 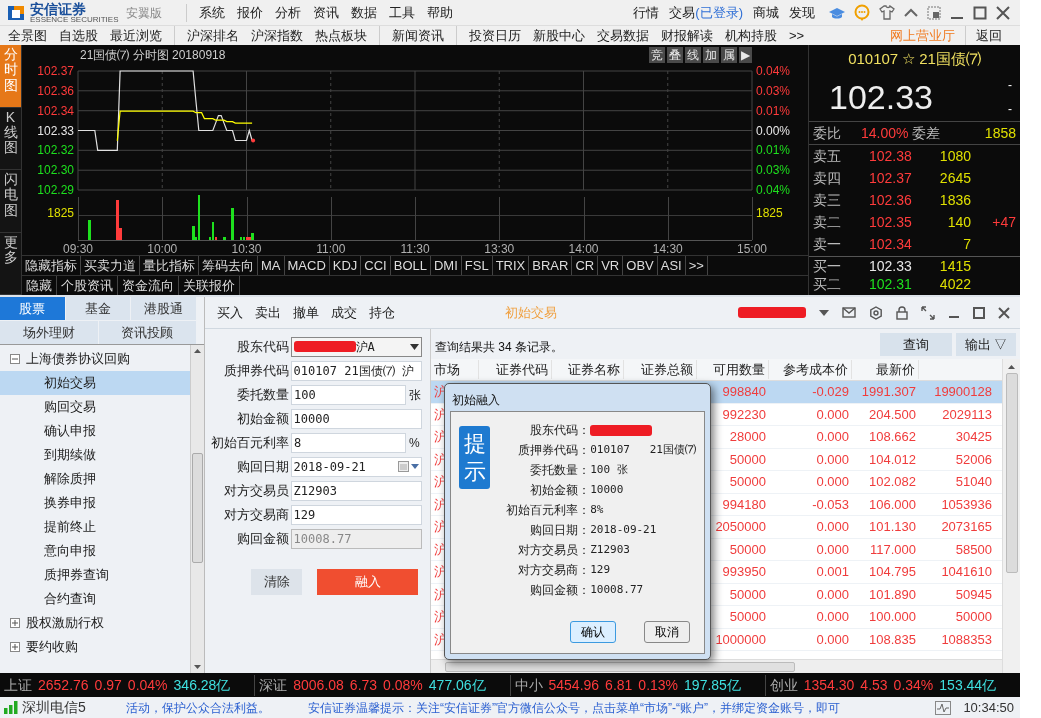 I want to click on input-field: 100, so click(x=348, y=394).